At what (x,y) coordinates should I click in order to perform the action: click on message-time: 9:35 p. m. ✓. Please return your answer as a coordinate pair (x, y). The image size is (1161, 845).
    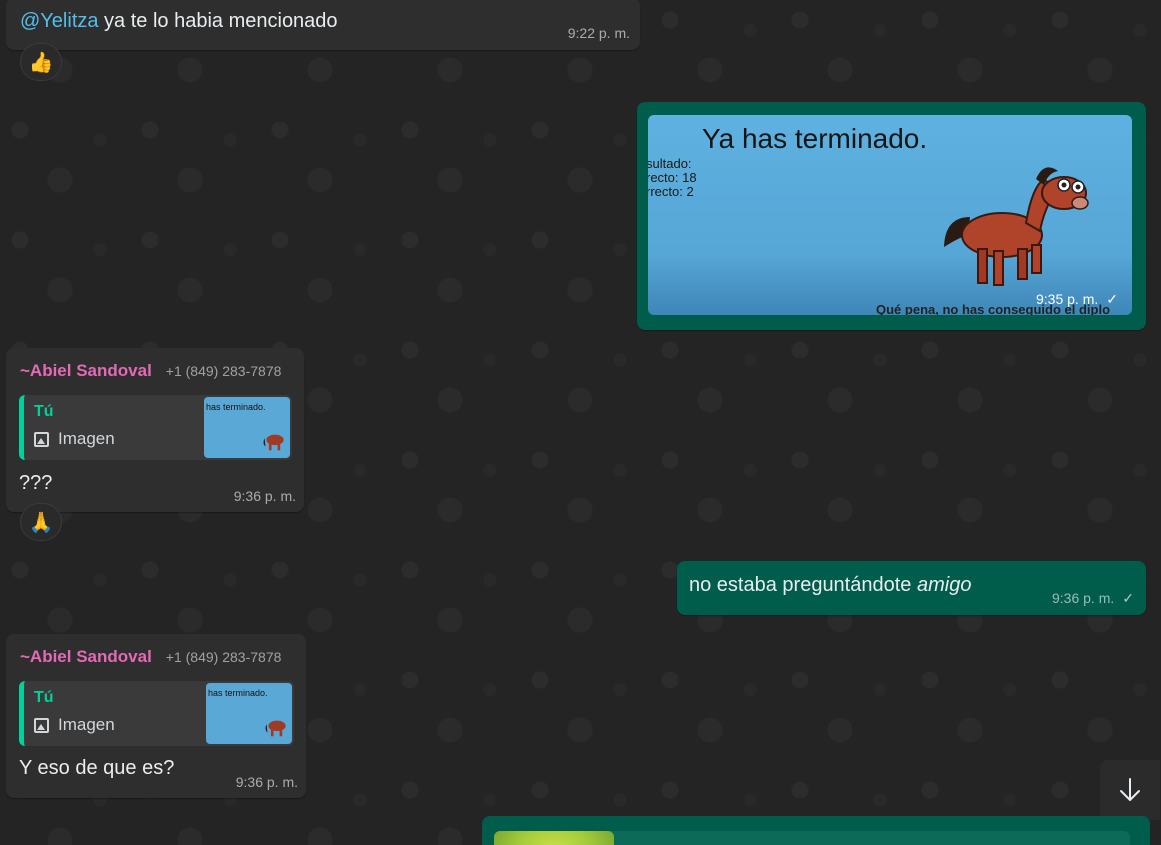
    Looking at the image, I should click on (1077, 299).